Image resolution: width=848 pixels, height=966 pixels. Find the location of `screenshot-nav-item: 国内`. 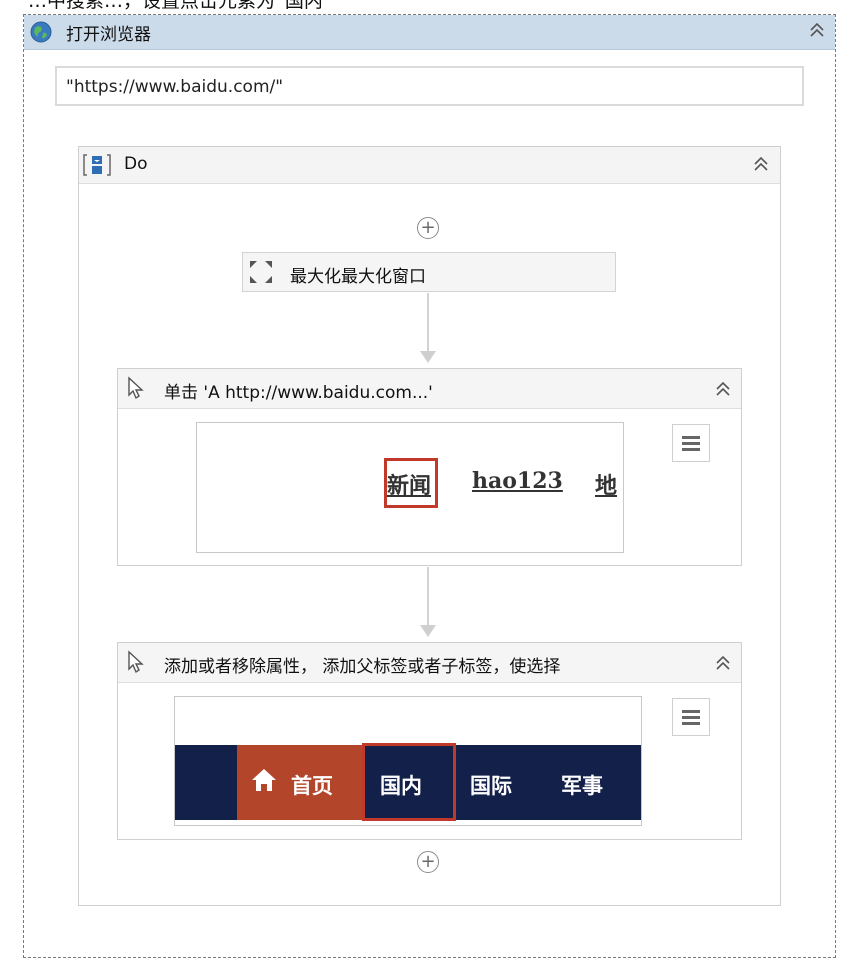

screenshot-nav-item: 国内 is located at coordinates (401, 786).